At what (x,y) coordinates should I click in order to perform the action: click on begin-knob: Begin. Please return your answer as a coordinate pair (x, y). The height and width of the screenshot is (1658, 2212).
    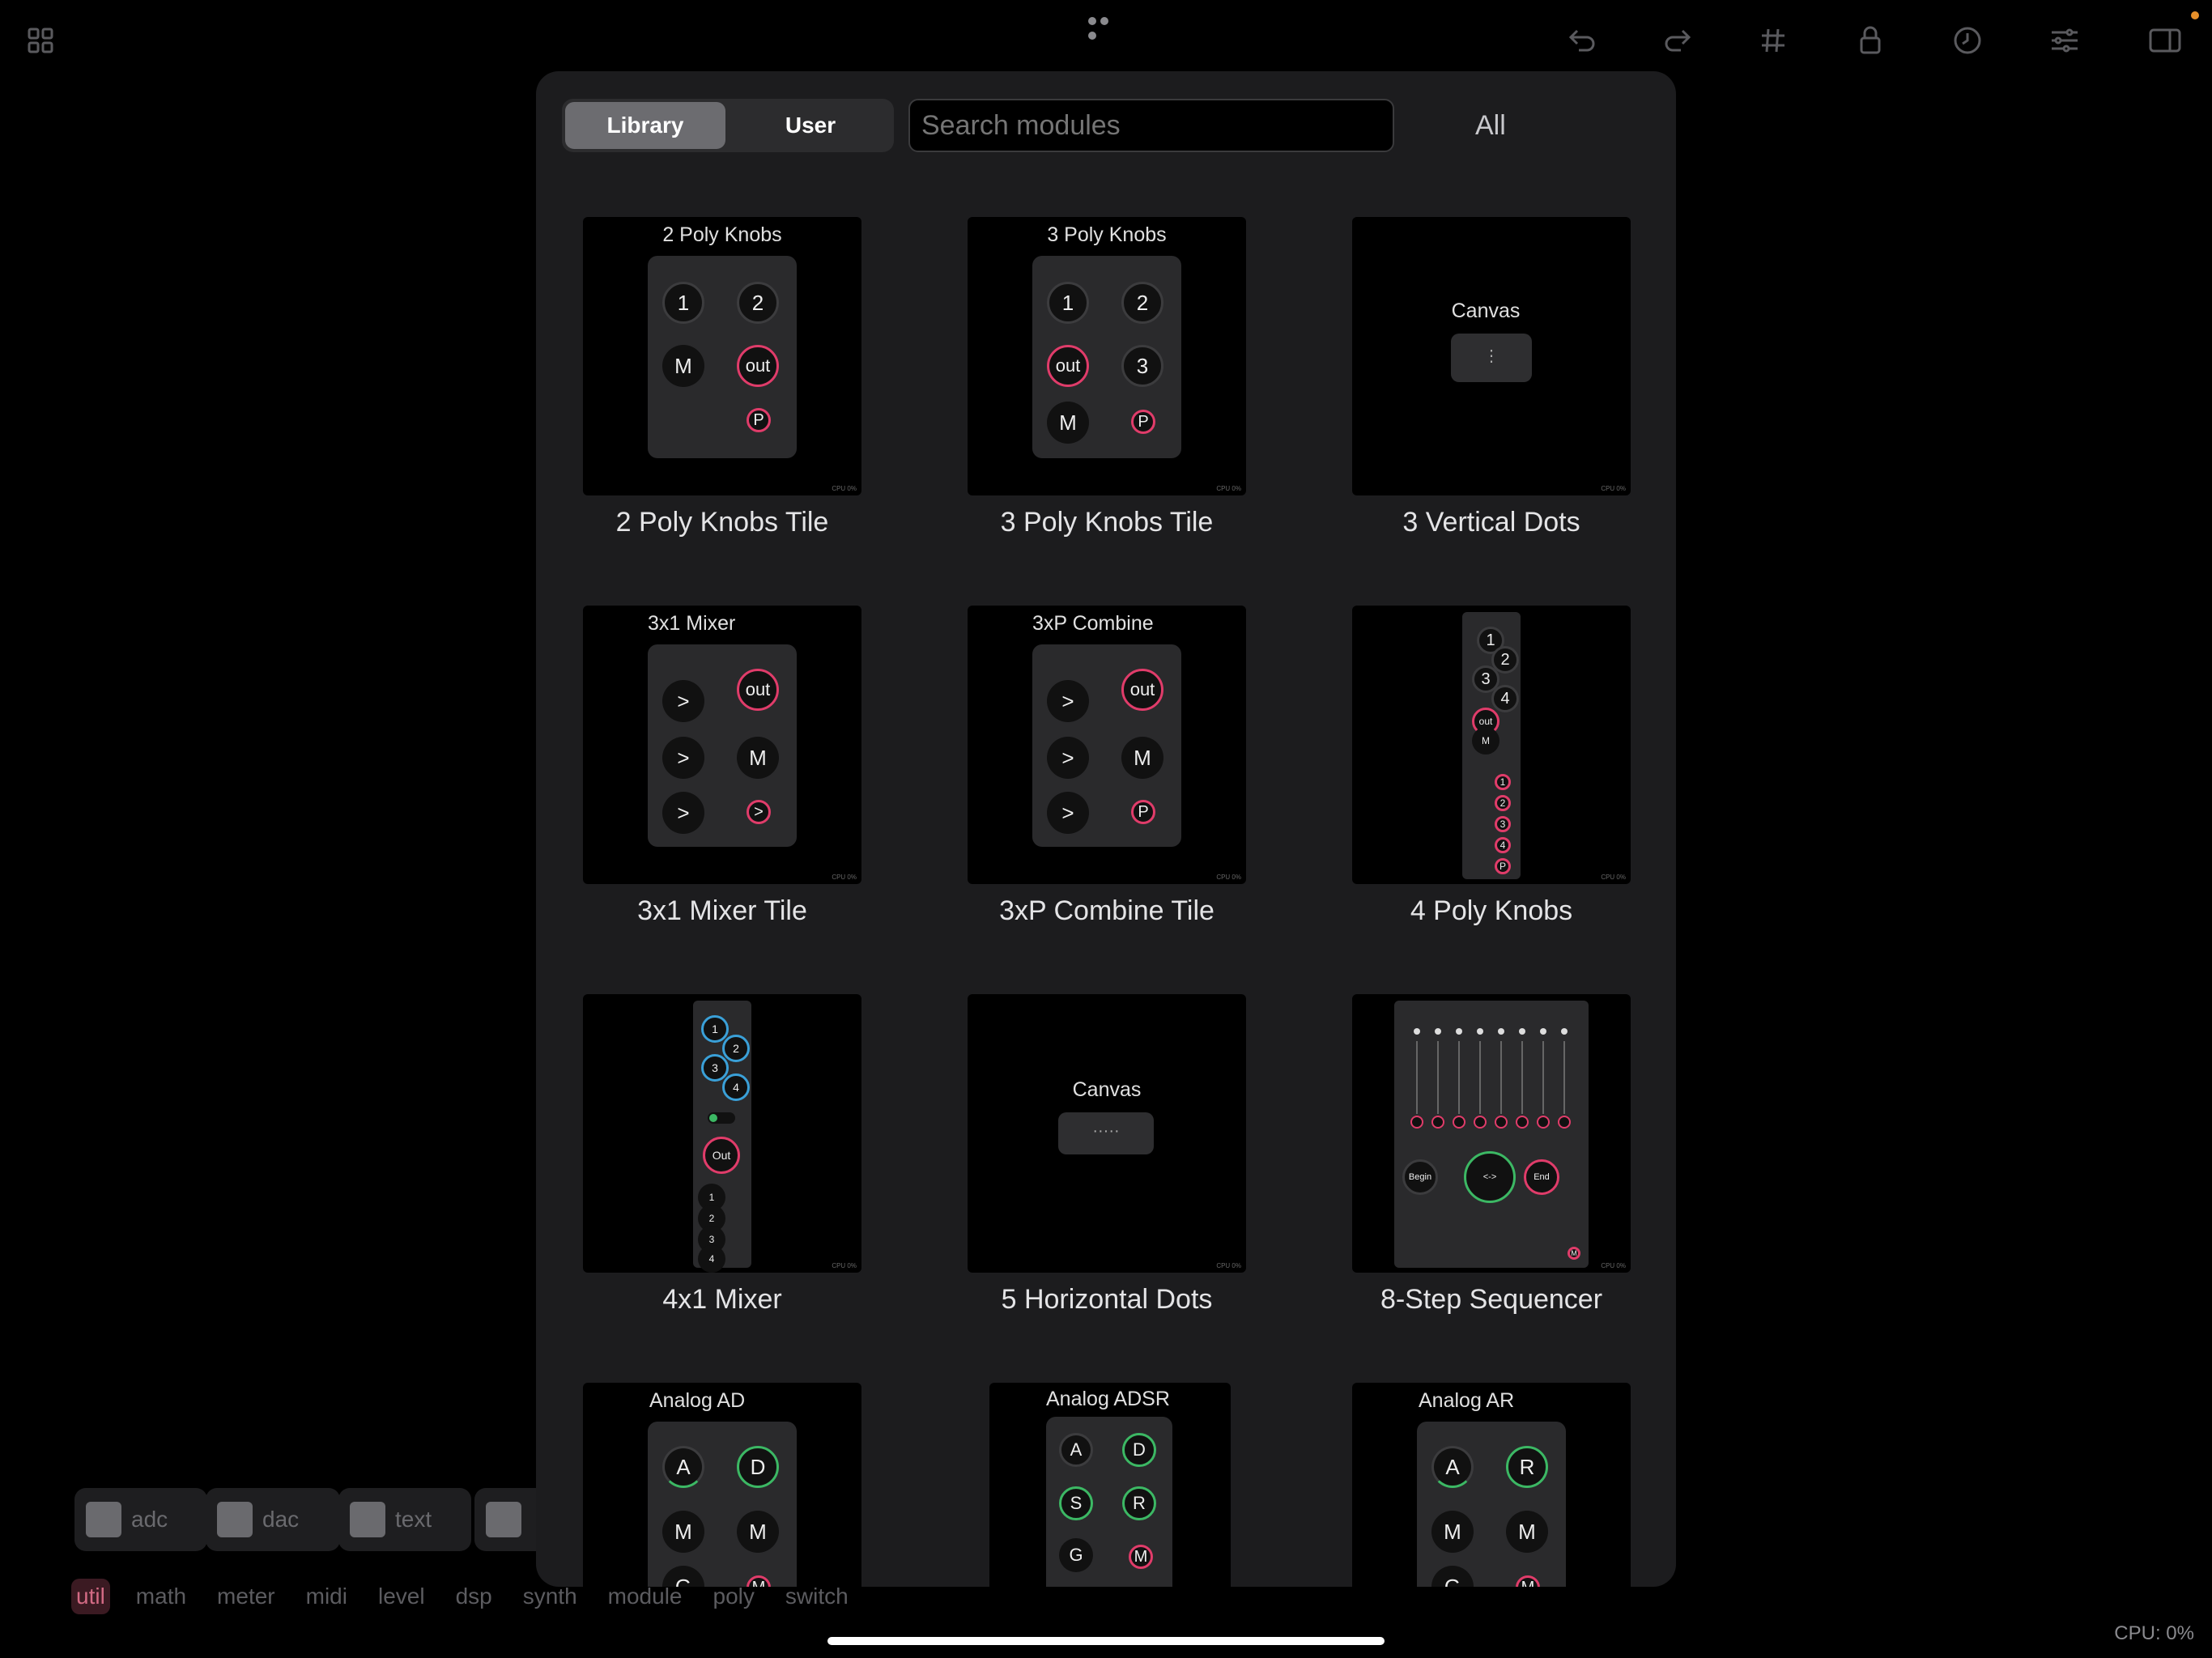
    Looking at the image, I should click on (1420, 1177).